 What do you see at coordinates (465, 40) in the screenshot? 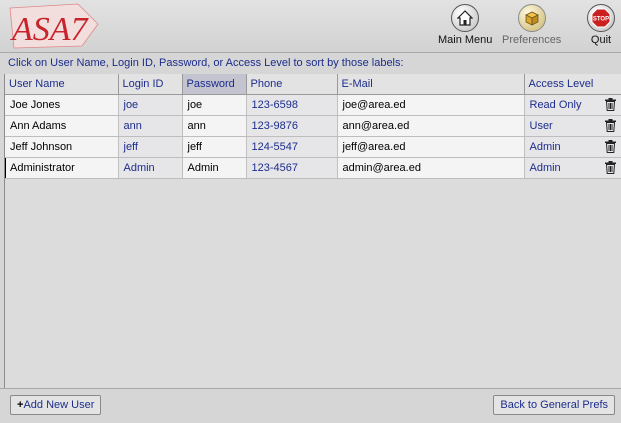
I see `main-menu-label: Main Menu` at bounding box center [465, 40].